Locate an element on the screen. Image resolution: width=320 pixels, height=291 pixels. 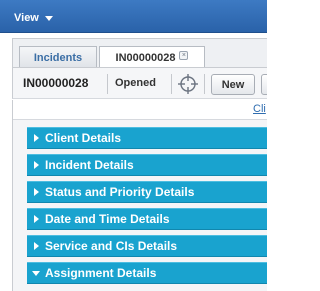
section-status-priority-details: Status and Priority Details is located at coordinates (147, 192).